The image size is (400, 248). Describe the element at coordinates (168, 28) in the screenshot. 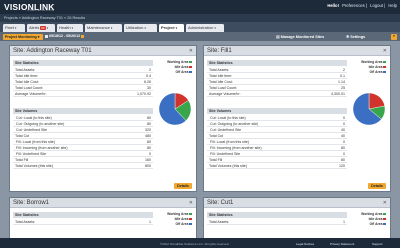

I see `tab-label: Project` at that location.